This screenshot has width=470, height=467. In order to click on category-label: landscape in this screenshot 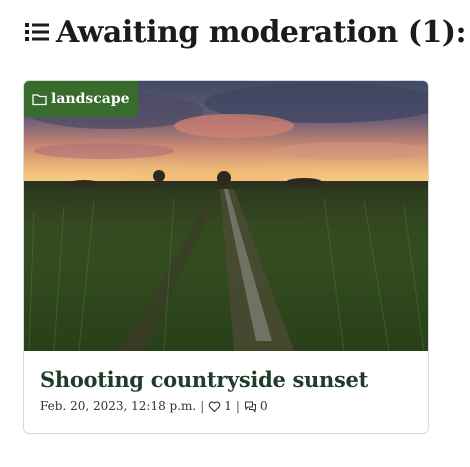, I will do `click(90, 99)`.